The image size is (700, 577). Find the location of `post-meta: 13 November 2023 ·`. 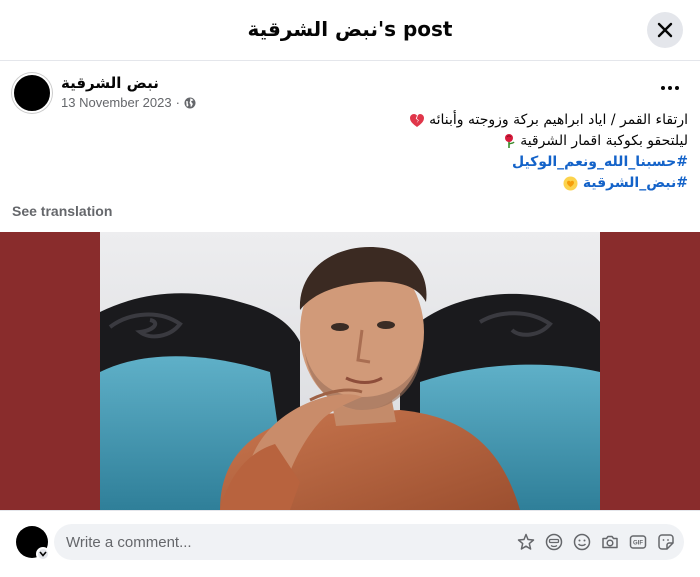

post-meta: 13 November 2023 · is located at coordinates (128, 102).